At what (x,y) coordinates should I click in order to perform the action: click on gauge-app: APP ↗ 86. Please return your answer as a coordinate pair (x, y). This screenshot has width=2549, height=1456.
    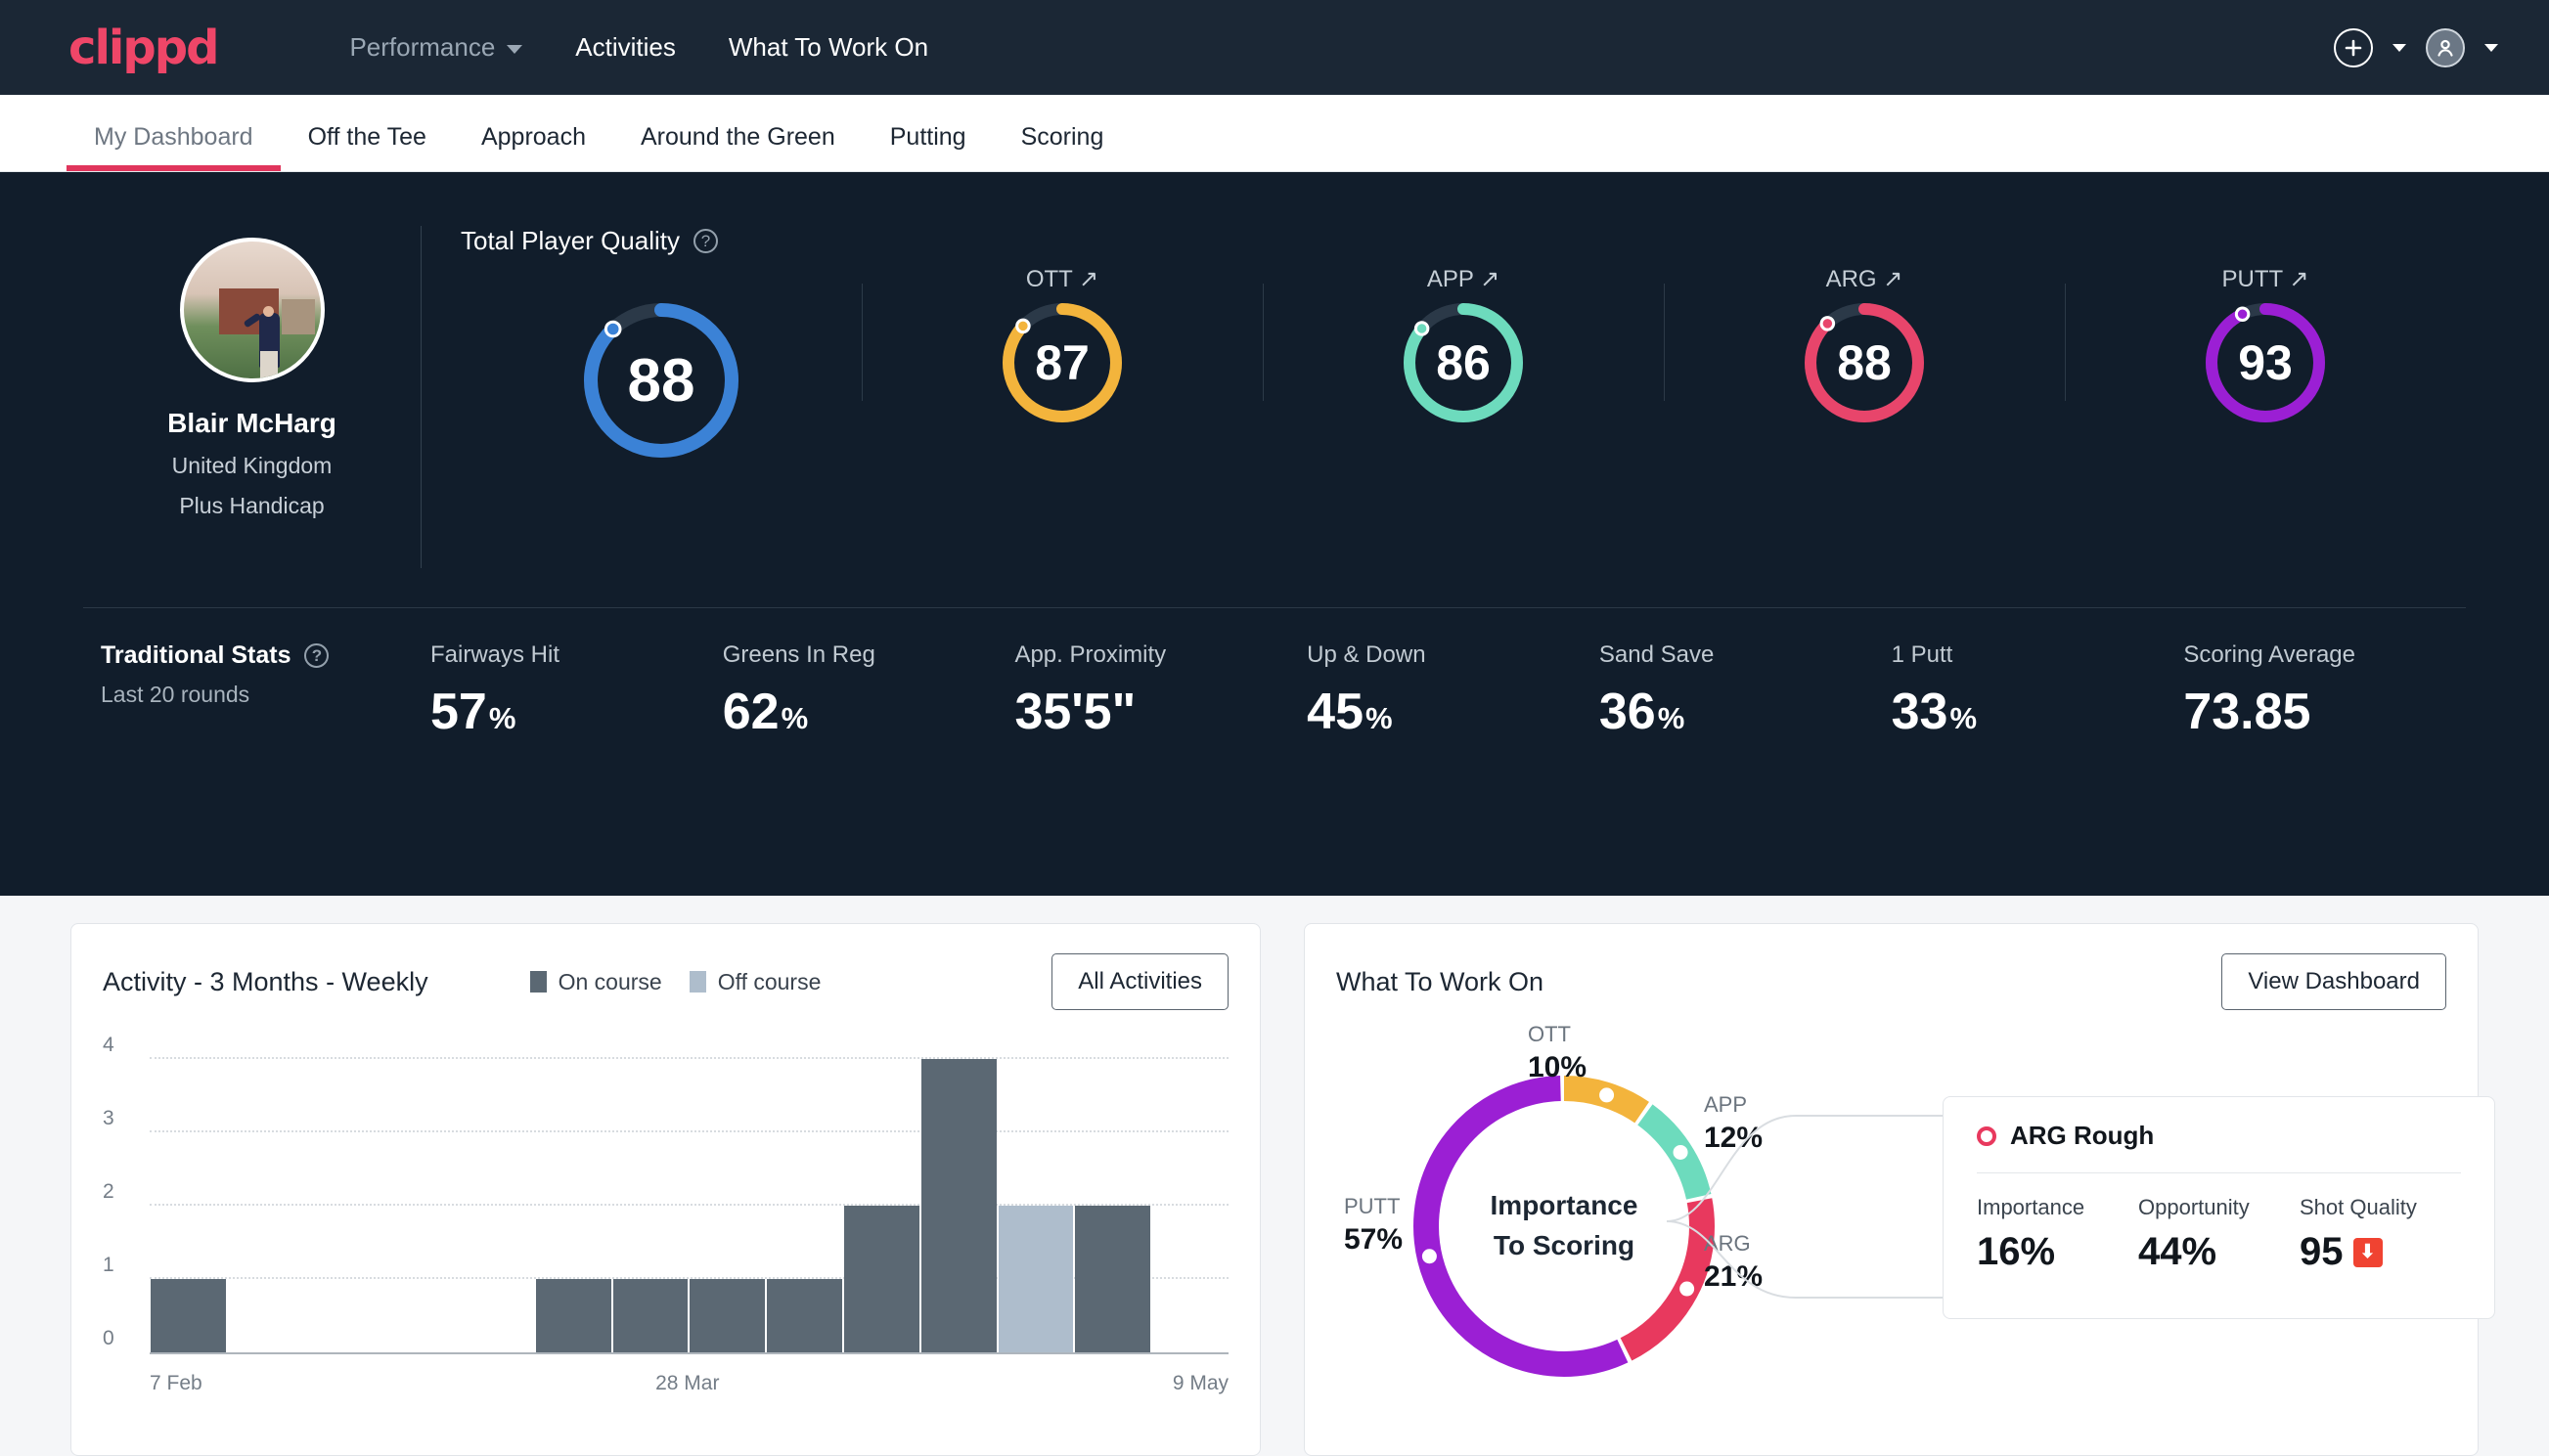
    Looking at the image, I should click on (1463, 343).